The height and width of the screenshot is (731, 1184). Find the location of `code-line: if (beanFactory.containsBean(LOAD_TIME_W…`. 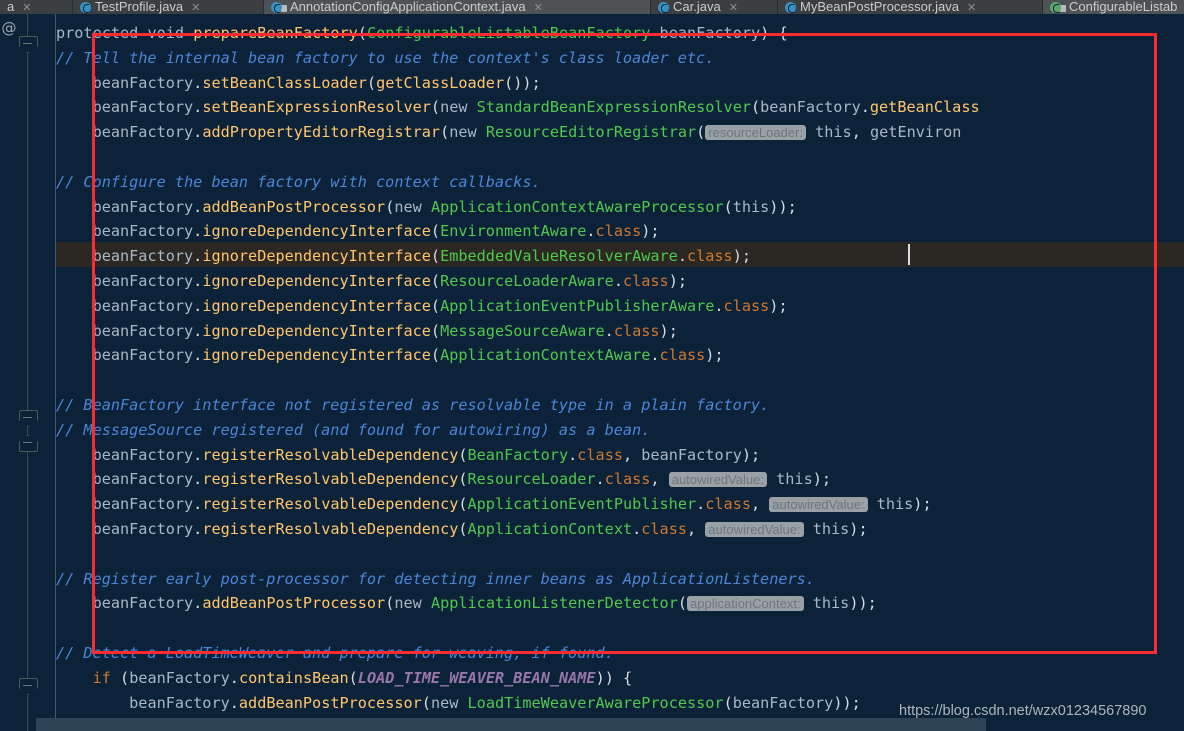

code-line: if (beanFactory.containsBean(LOAD_TIME_W… is located at coordinates (344, 678).